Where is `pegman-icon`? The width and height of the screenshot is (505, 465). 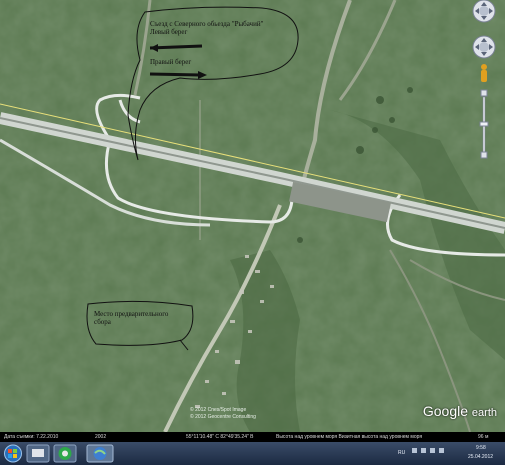
pegman-icon is located at coordinates (484, 73).